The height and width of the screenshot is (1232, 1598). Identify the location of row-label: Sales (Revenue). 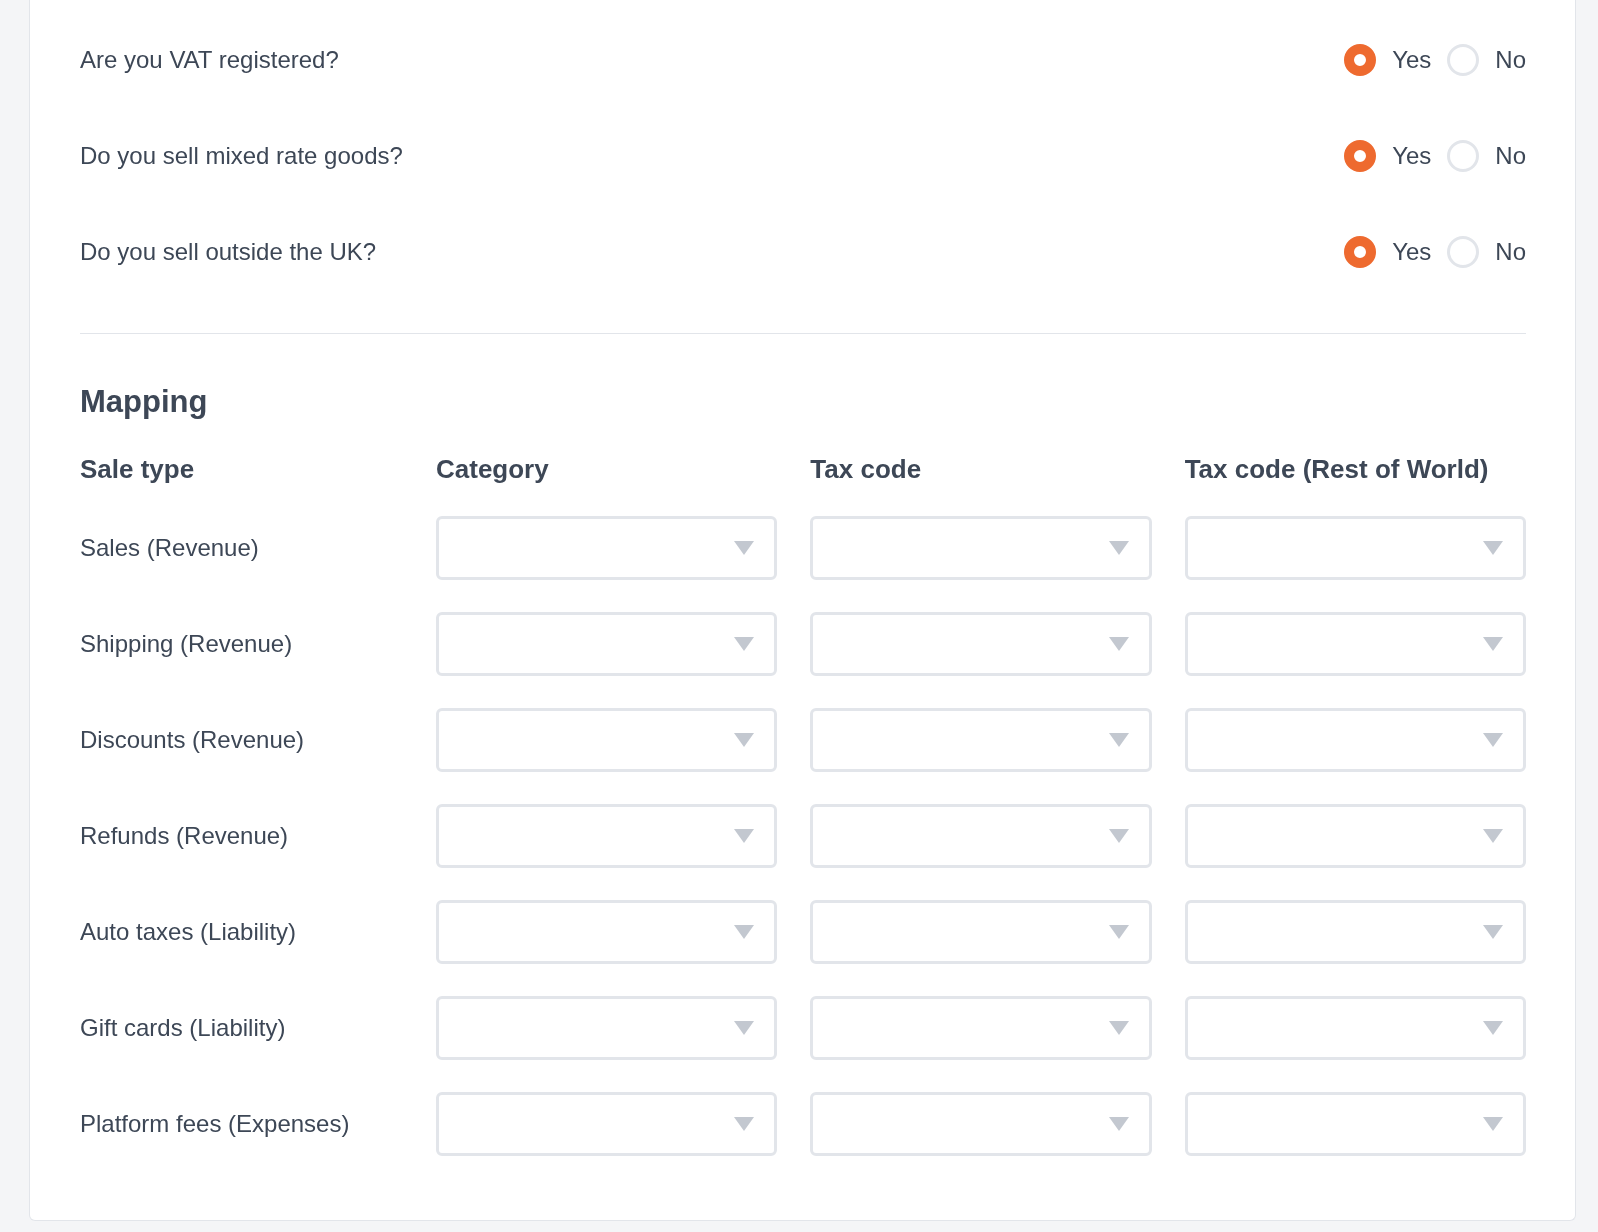
(170, 548).